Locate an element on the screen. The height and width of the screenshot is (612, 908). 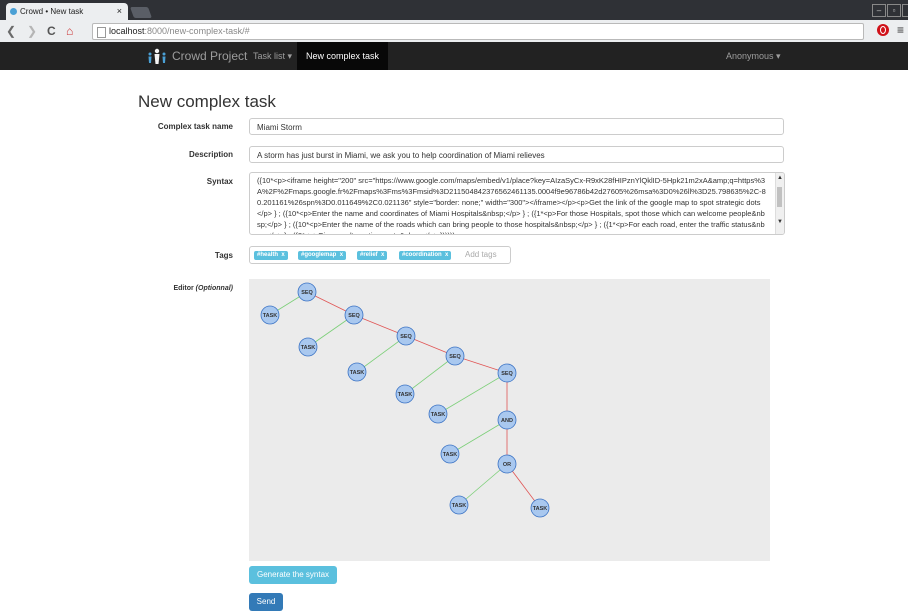
tag-text: #relief is located at coordinates (369, 255).